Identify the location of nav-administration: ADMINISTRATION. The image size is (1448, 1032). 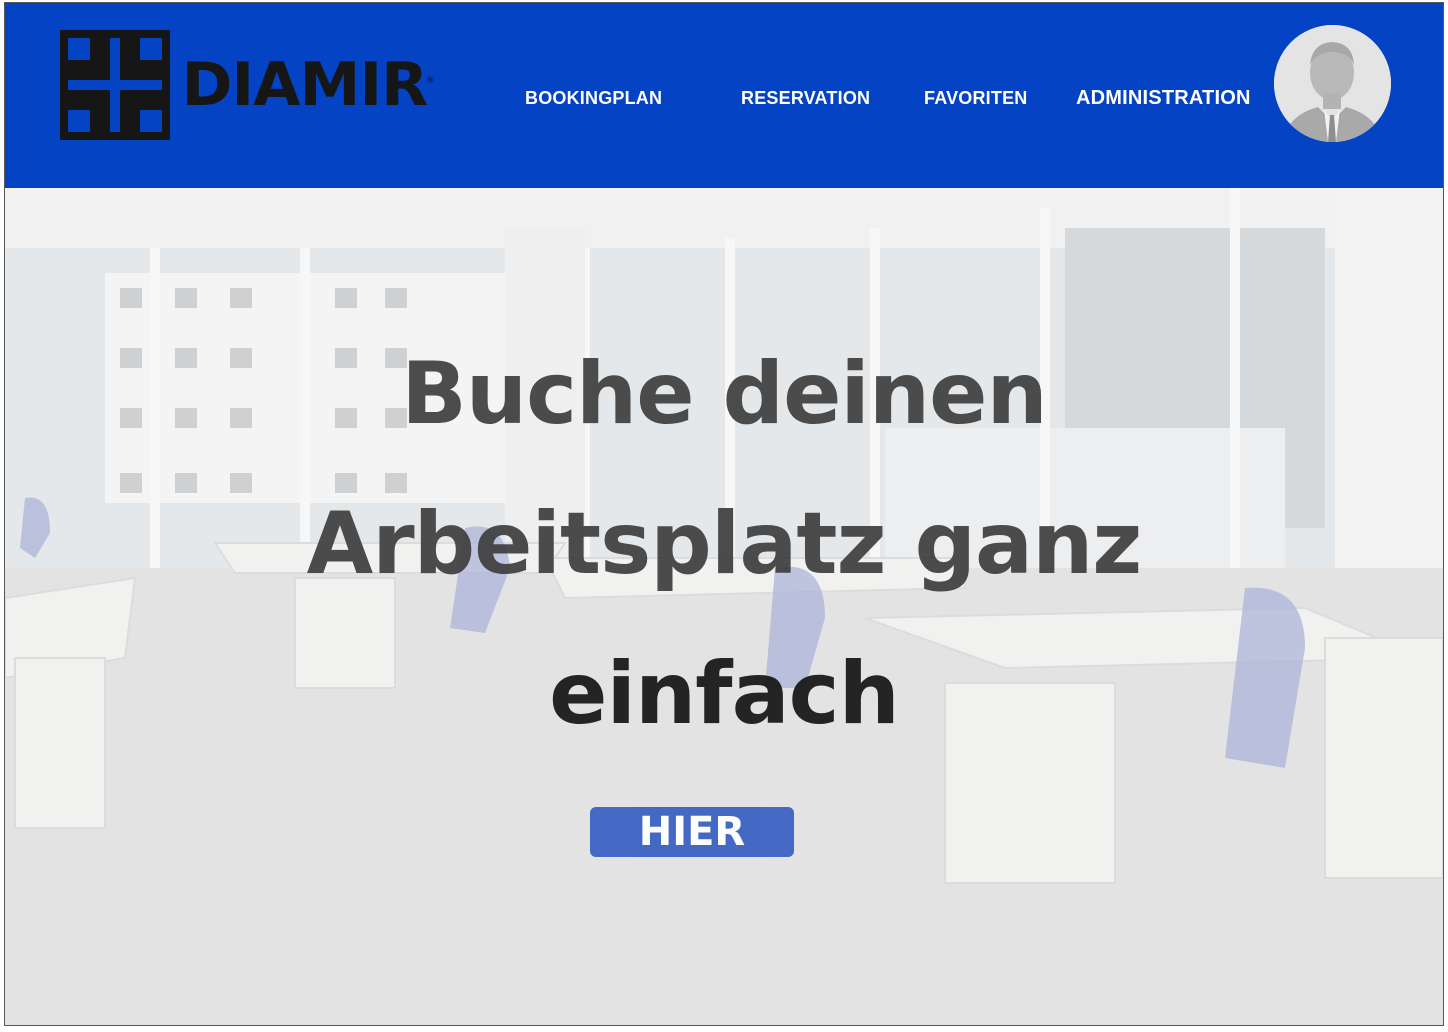
(1163, 98).